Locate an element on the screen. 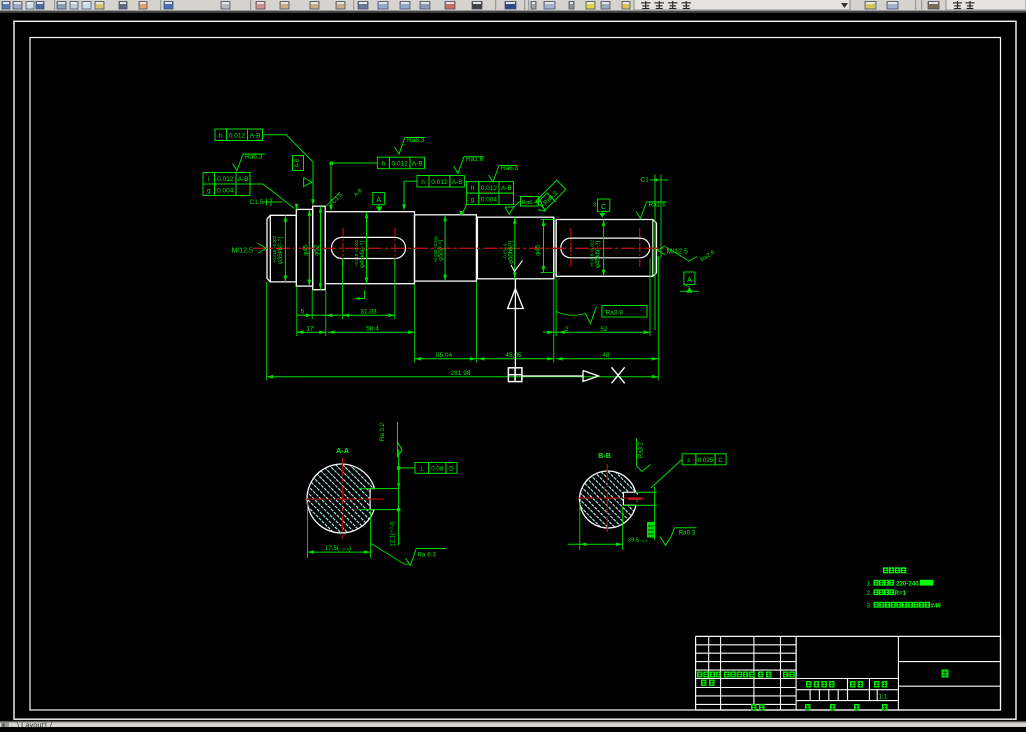 This screenshot has width=1026, height=732. svg-text: 31.03 is located at coordinates (368, 312).